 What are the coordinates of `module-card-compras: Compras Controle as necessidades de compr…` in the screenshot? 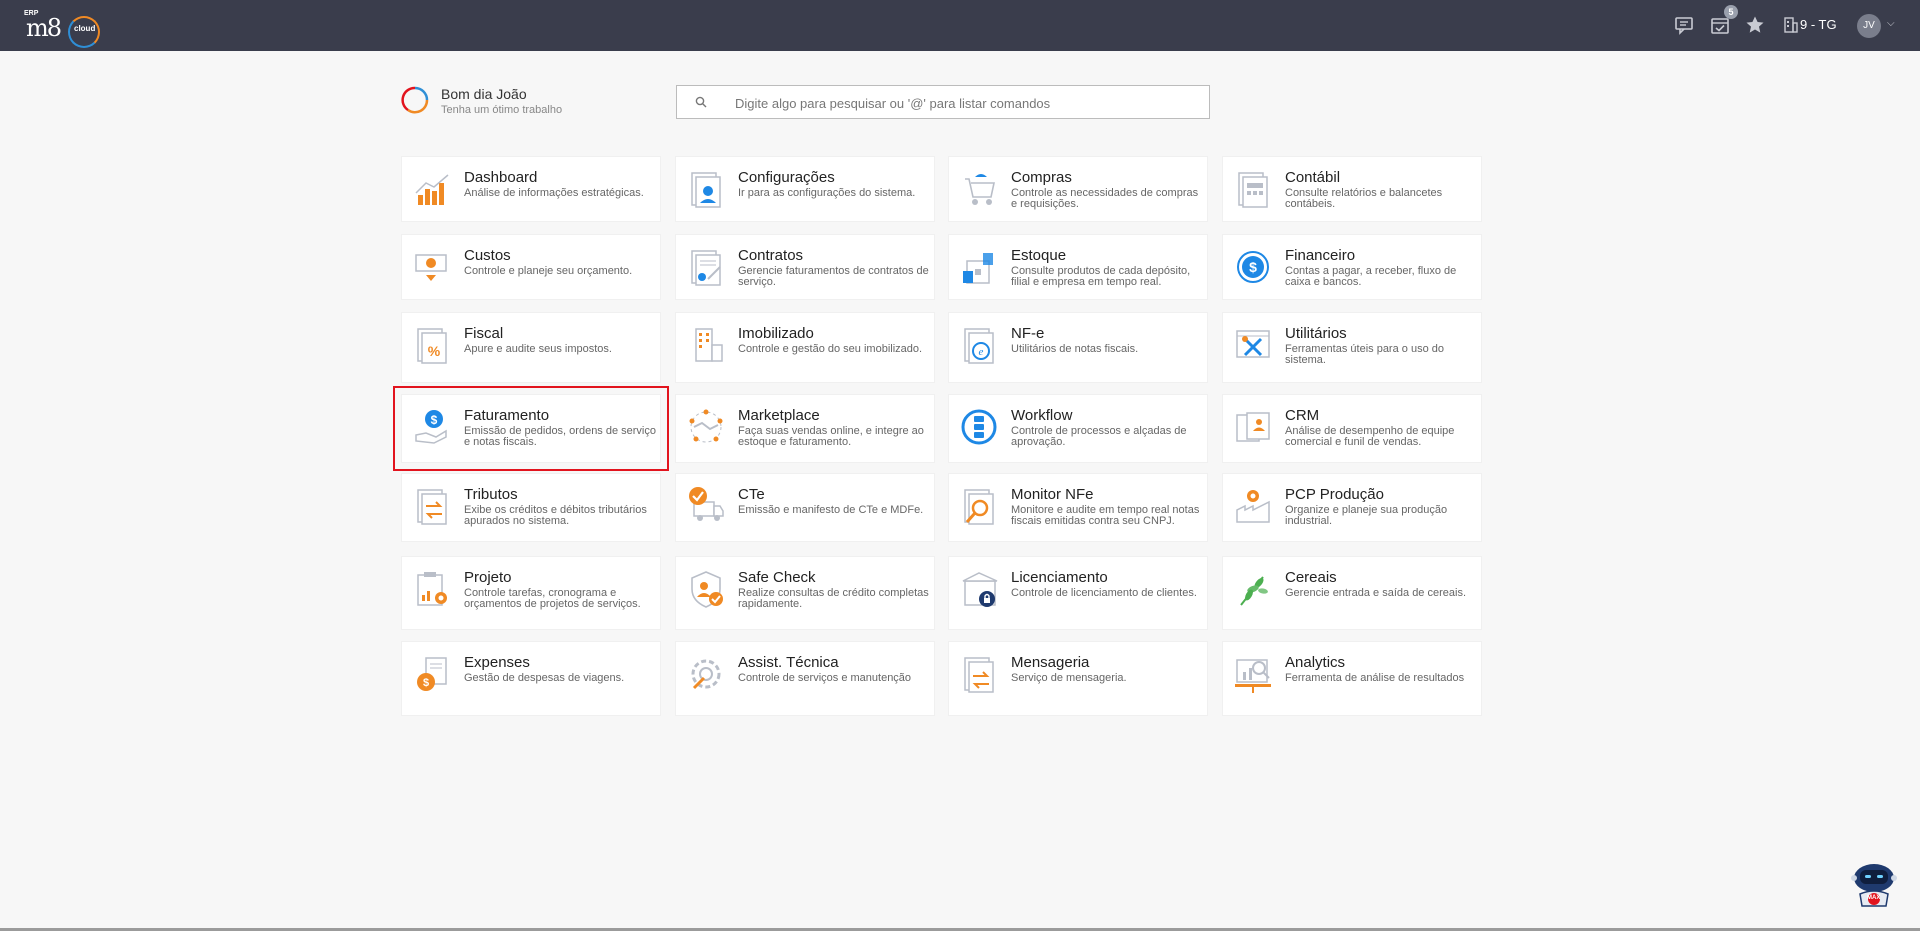 It's located at (1078, 189).